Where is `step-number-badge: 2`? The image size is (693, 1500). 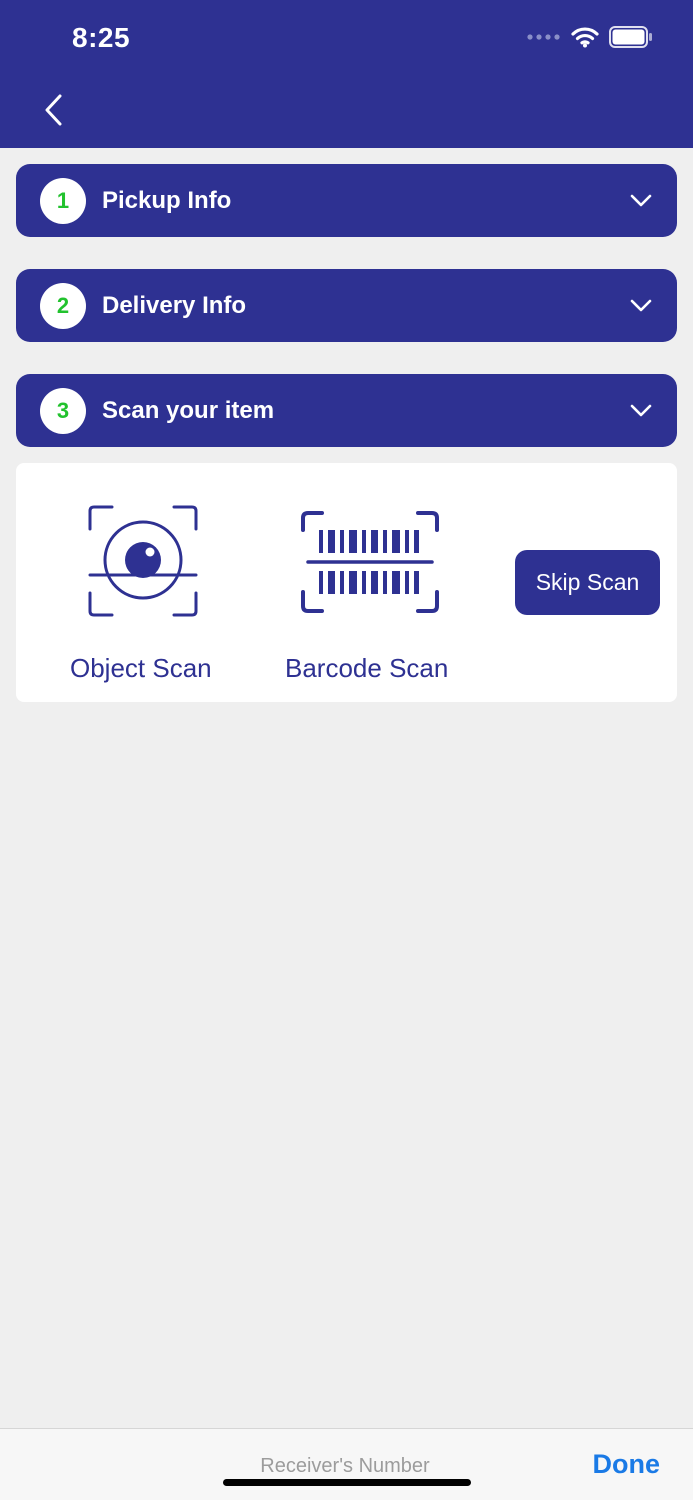
step-number-badge: 2 is located at coordinates (63, 305).